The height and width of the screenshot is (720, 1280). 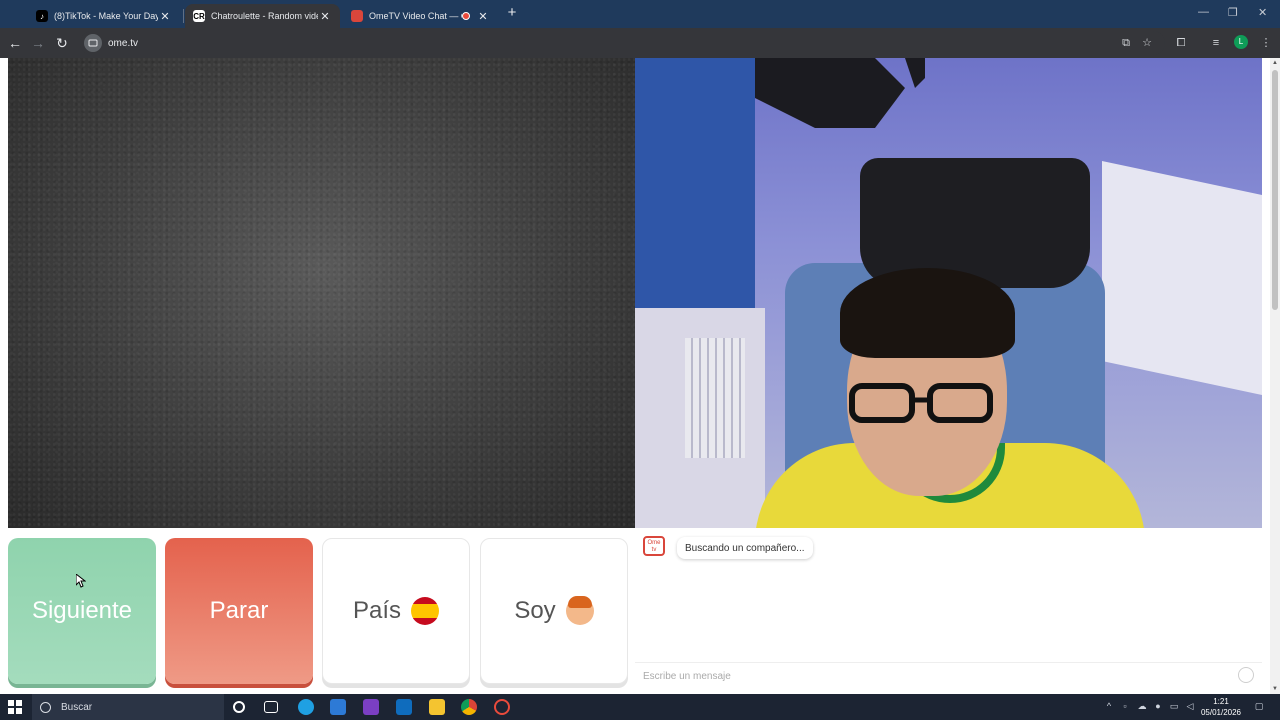 What do you see at coordinates (123, 43) in the screenshot?
I see `url-text: ome.tv` at bounding box center [123, 43].